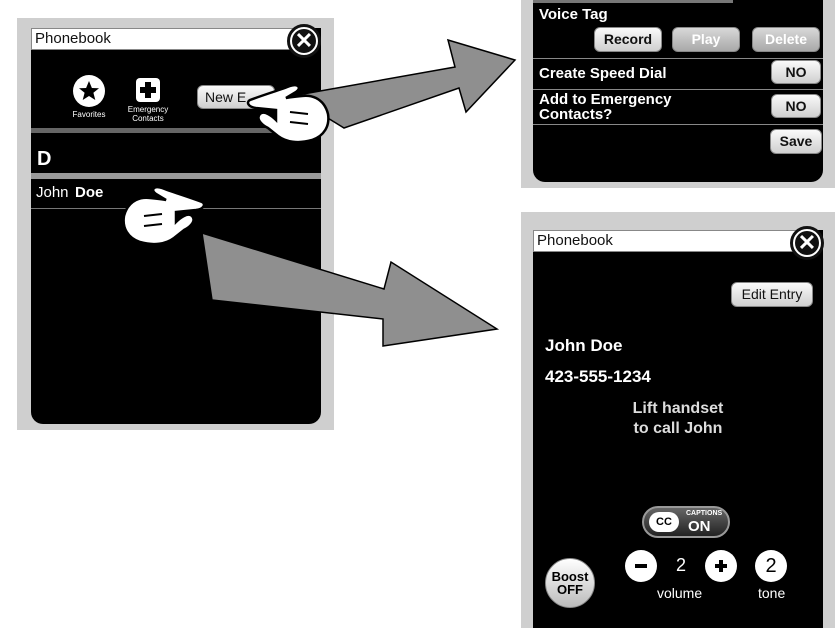 The image size is (835, 628). Describe the element at coordinates (162, 39) in the screenshot. I see `phonebook-title-bar: Phonebook` at that location.